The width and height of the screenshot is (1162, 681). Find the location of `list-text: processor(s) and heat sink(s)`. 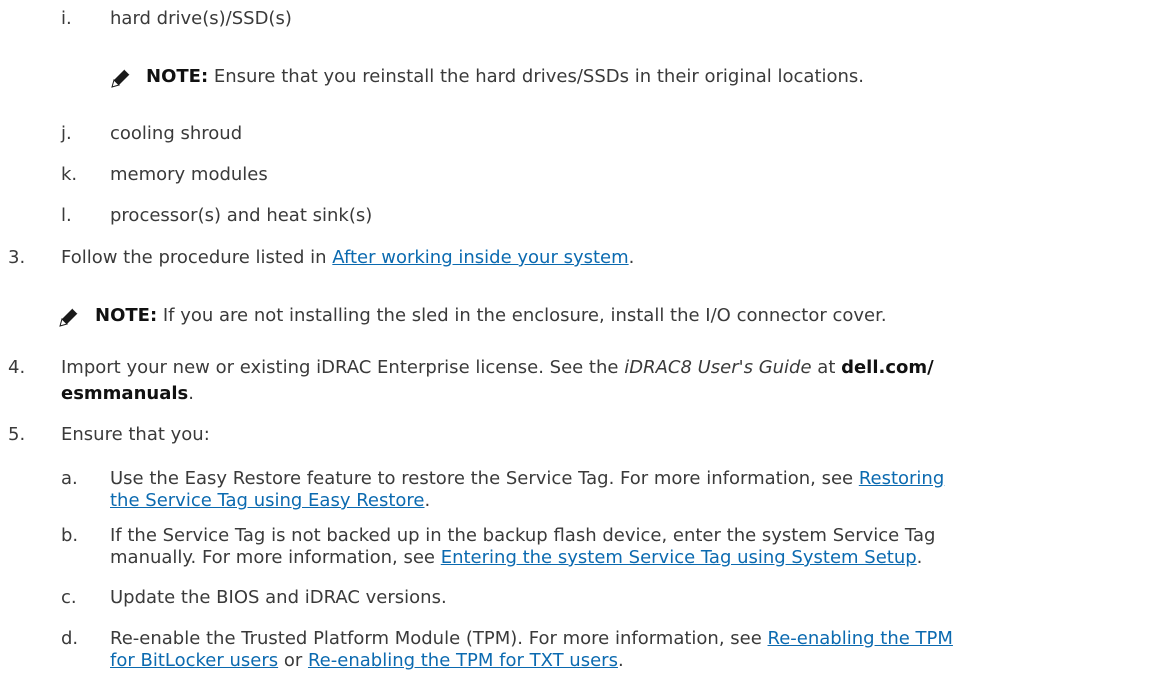

list-text: processor(s) and heat sink(s) is located at coordinates (241, 215).